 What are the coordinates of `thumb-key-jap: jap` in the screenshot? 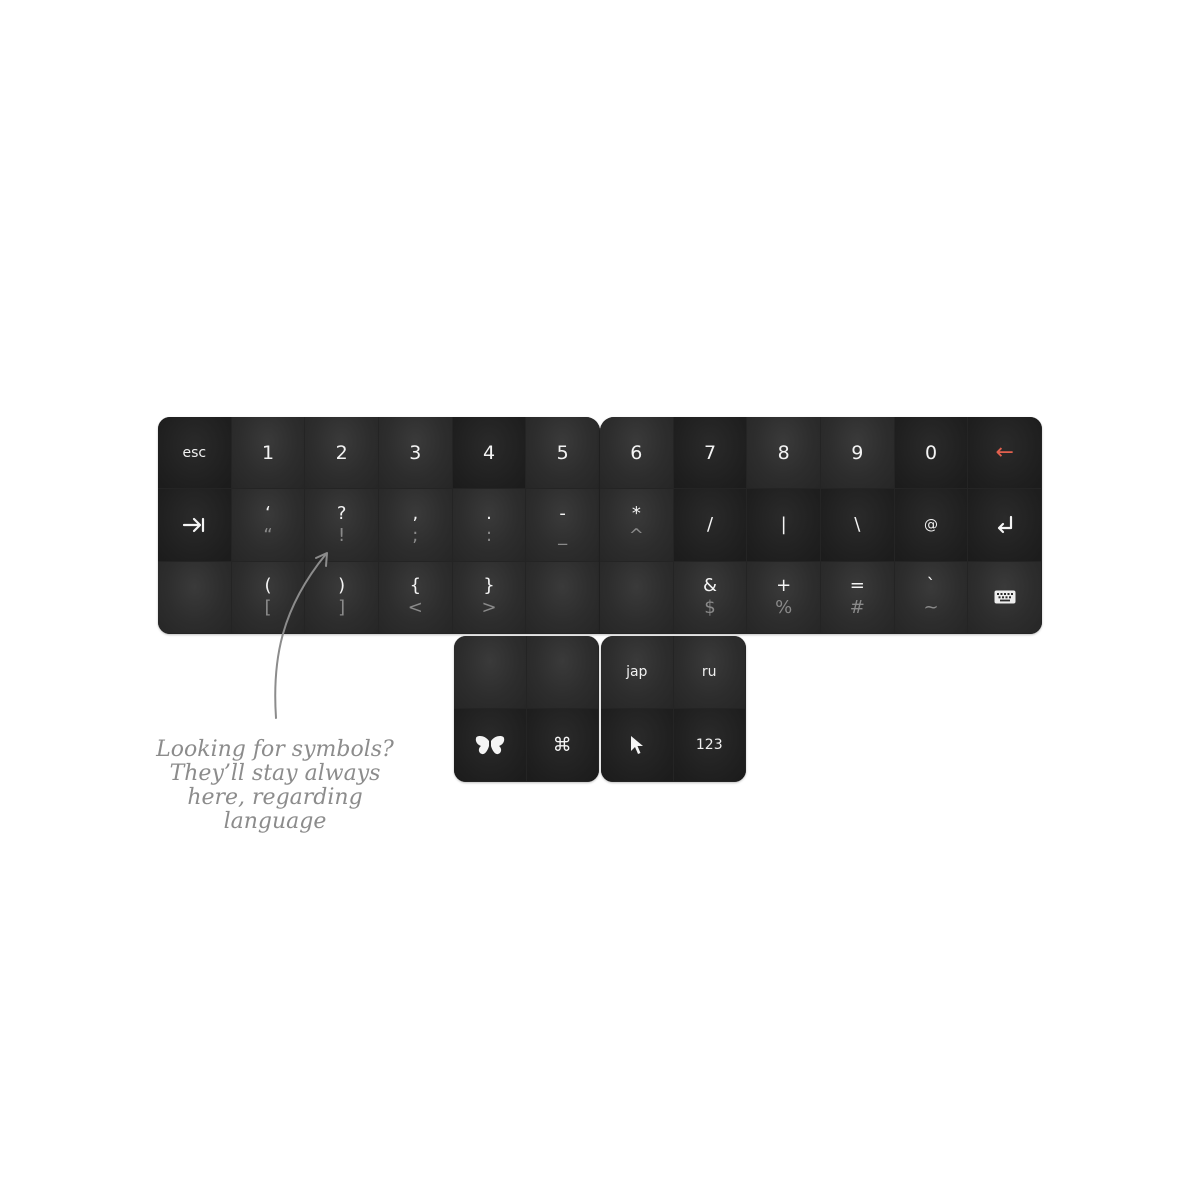 It's located at (637, 672).